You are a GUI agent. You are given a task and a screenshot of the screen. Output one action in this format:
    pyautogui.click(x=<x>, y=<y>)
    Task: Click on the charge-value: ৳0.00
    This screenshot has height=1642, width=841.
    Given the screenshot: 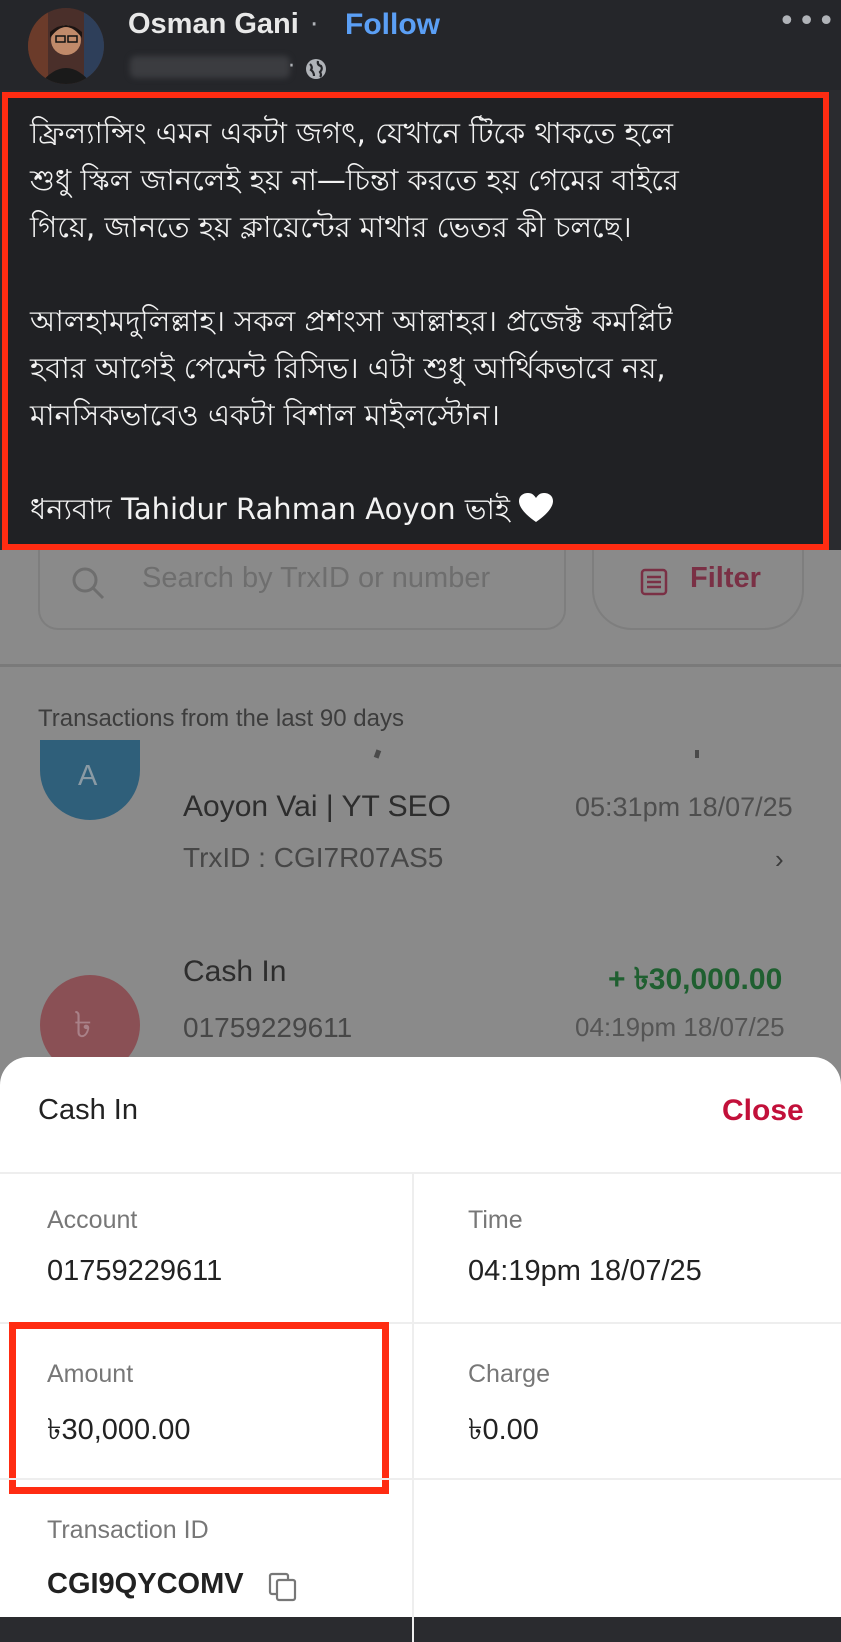 What is the action you would take?
    pyautogui.click(x=503, y=1430)
    